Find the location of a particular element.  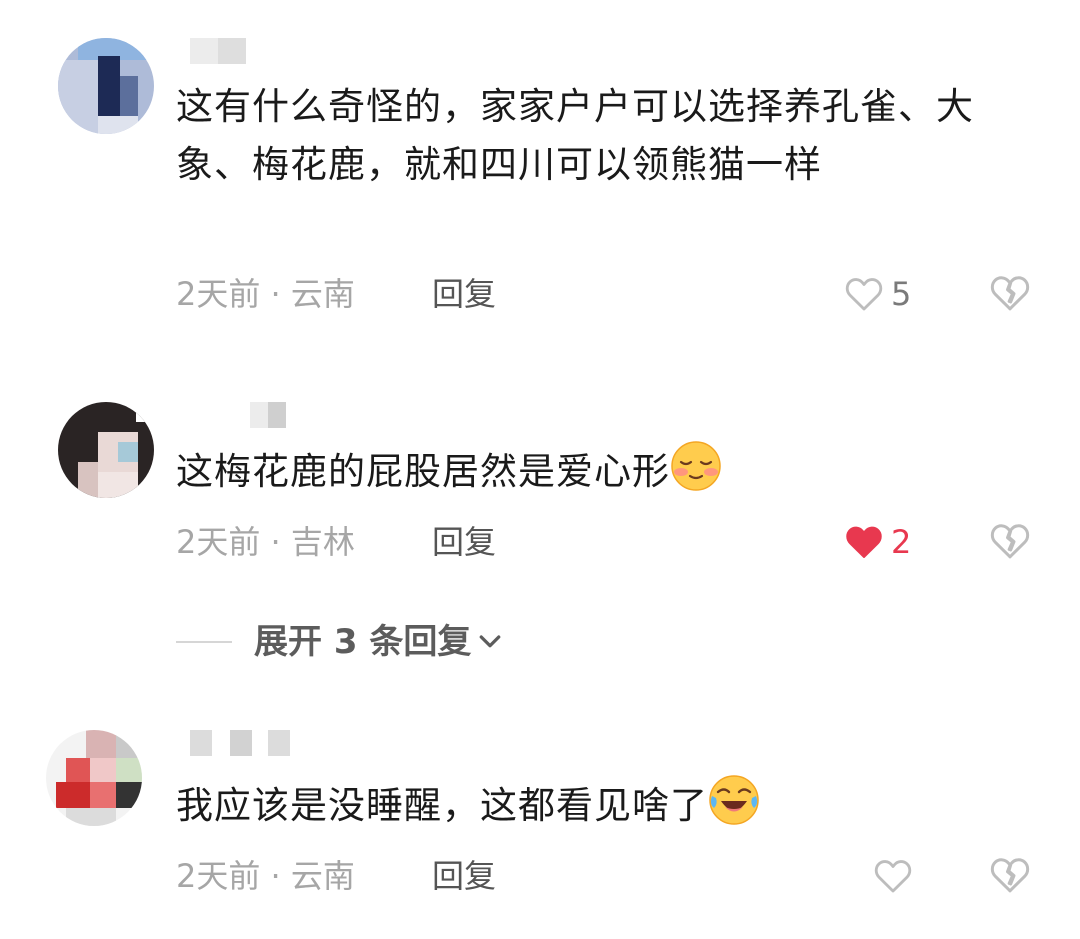

like-count: 5 is located at coordinates (901, 294).